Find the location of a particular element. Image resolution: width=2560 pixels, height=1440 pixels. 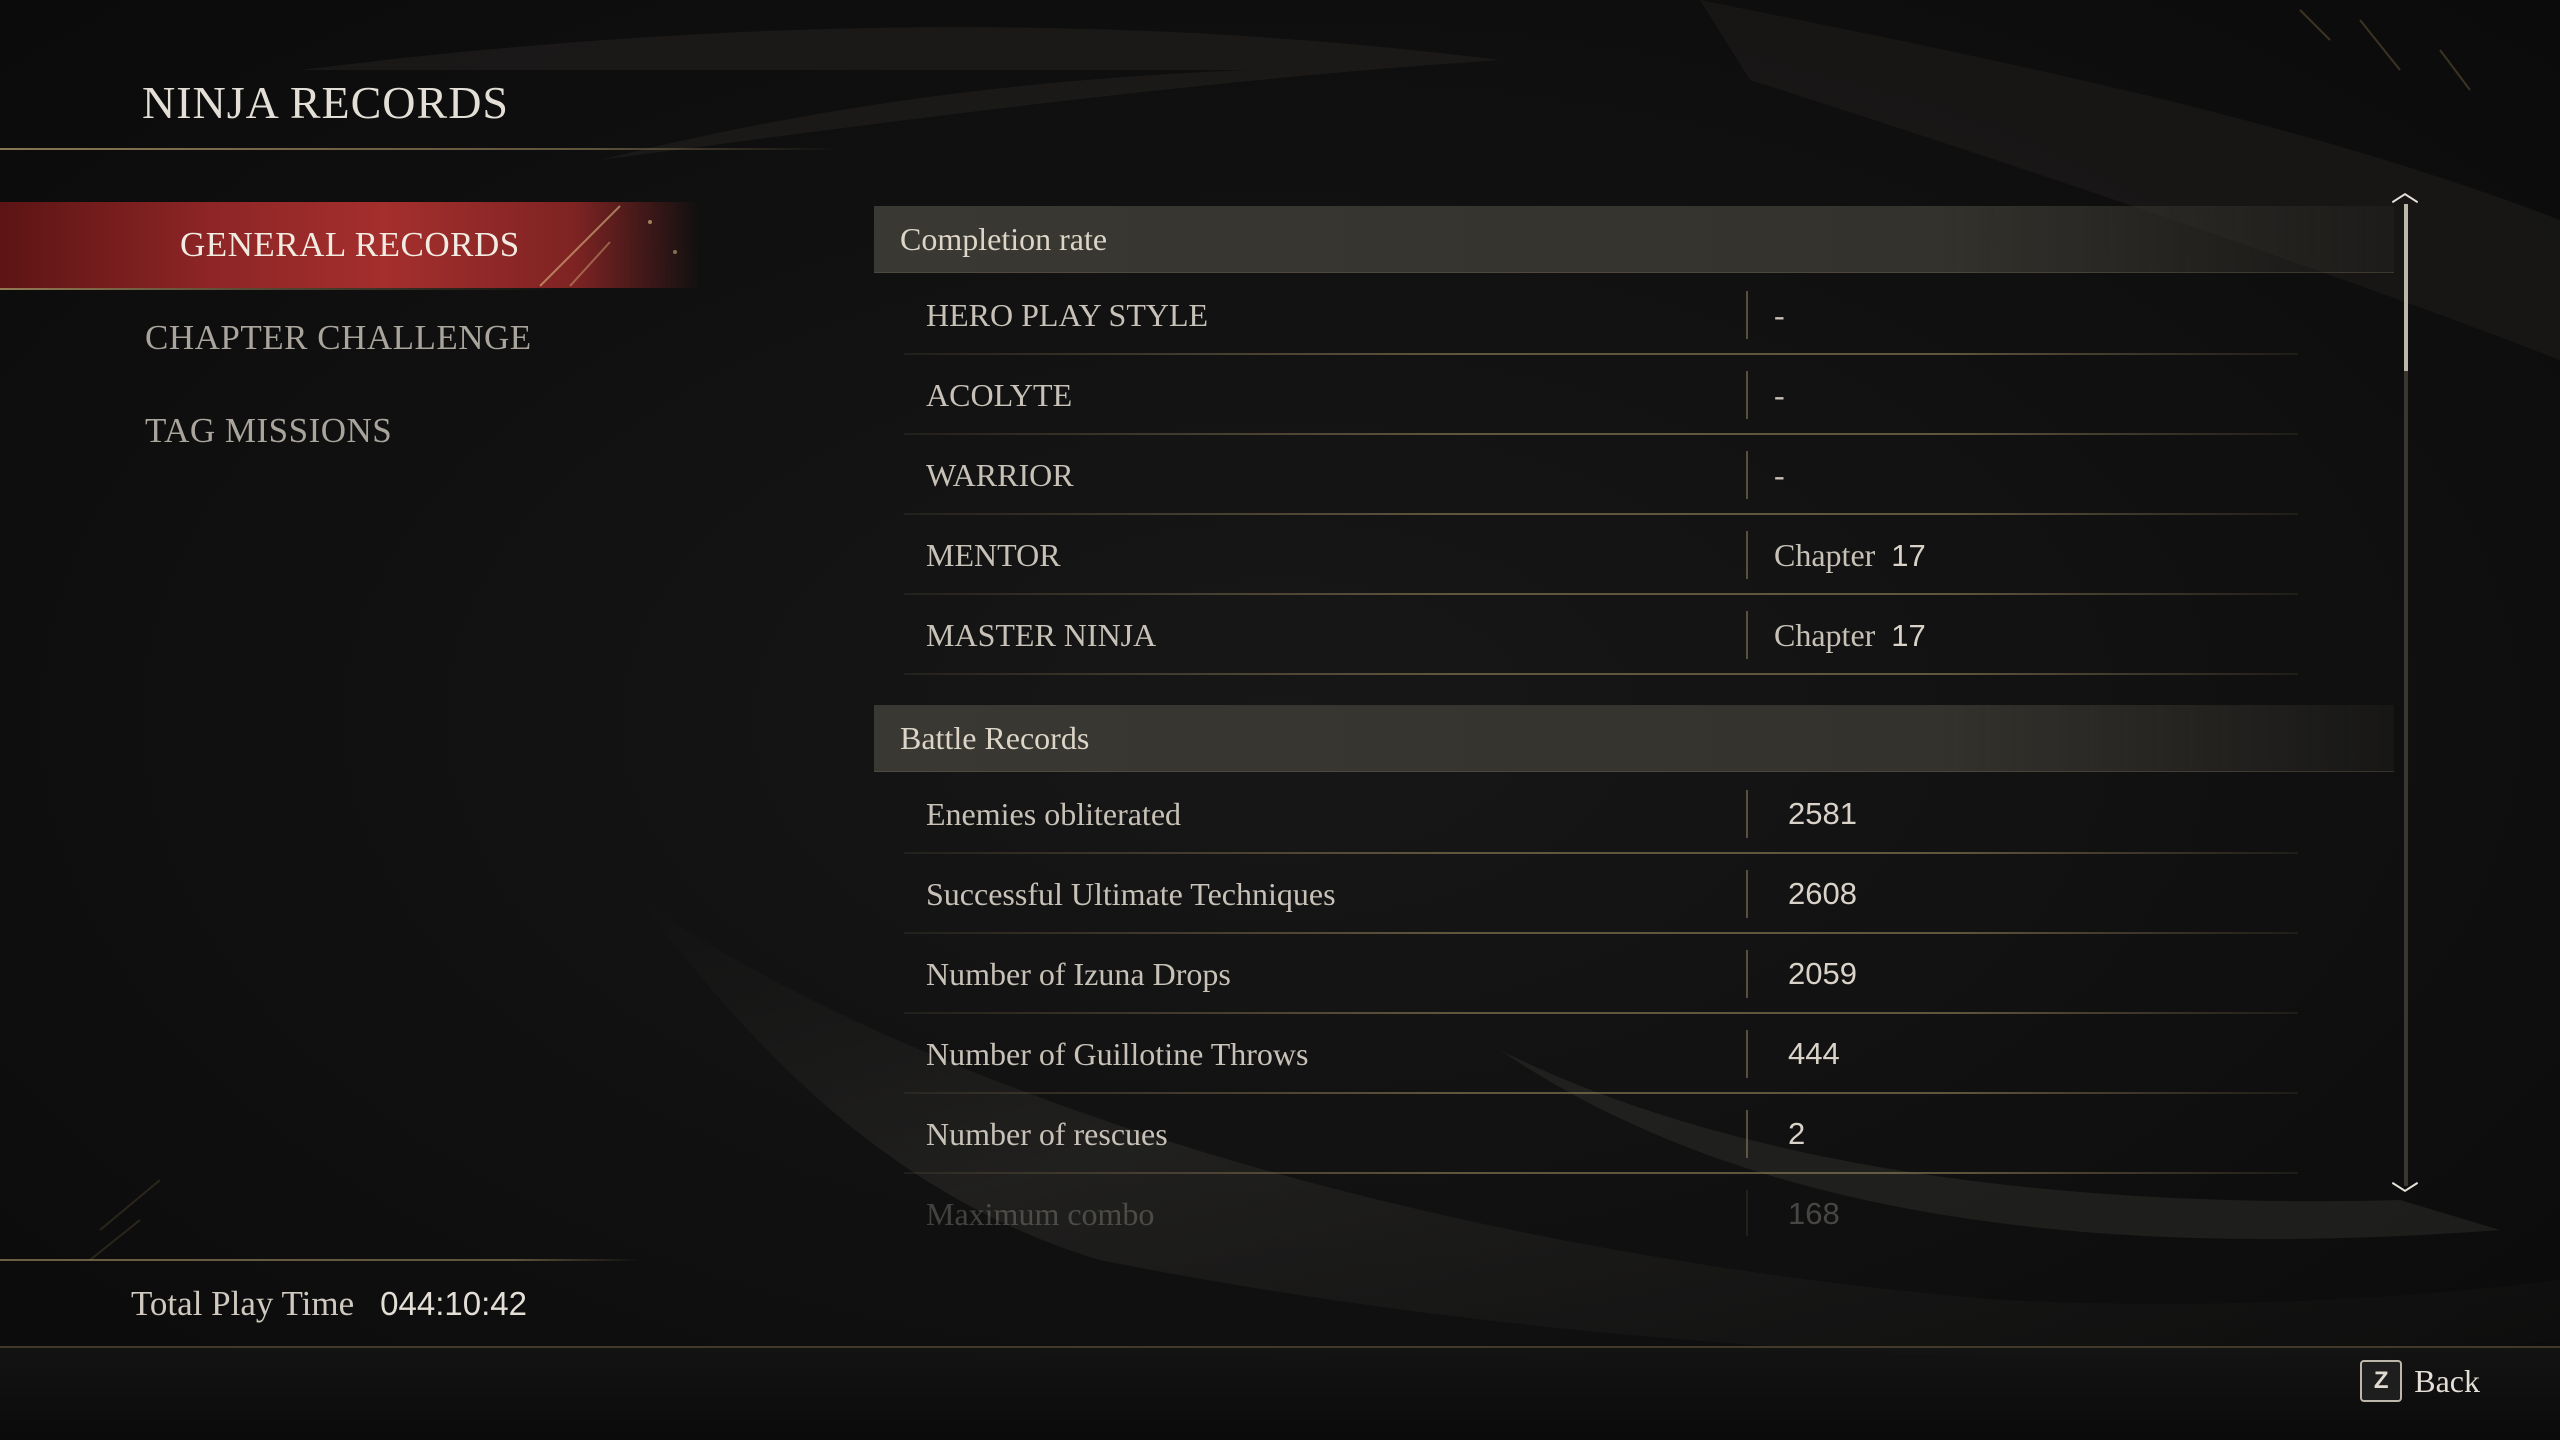

table-row: Number of rescues 2 is located at coordinates (1601, 1134).